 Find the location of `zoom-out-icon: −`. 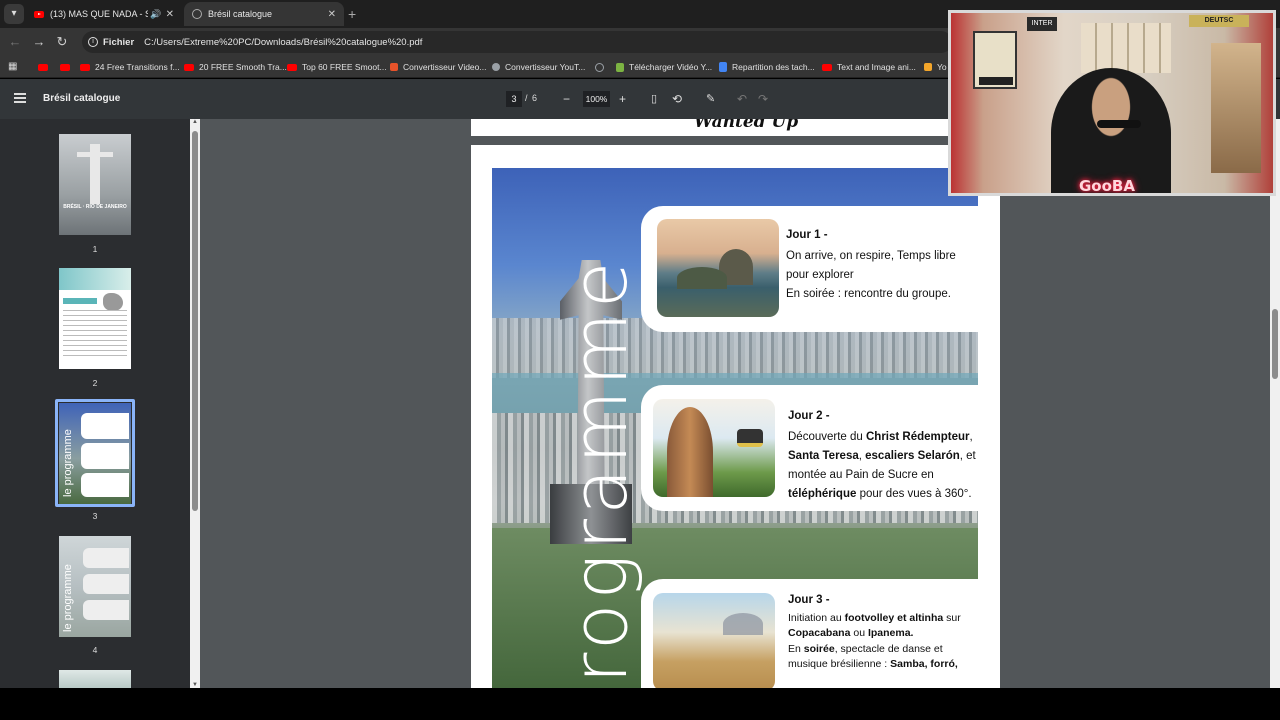

zoom-out-icon: − is located at coordinates (566, 99).